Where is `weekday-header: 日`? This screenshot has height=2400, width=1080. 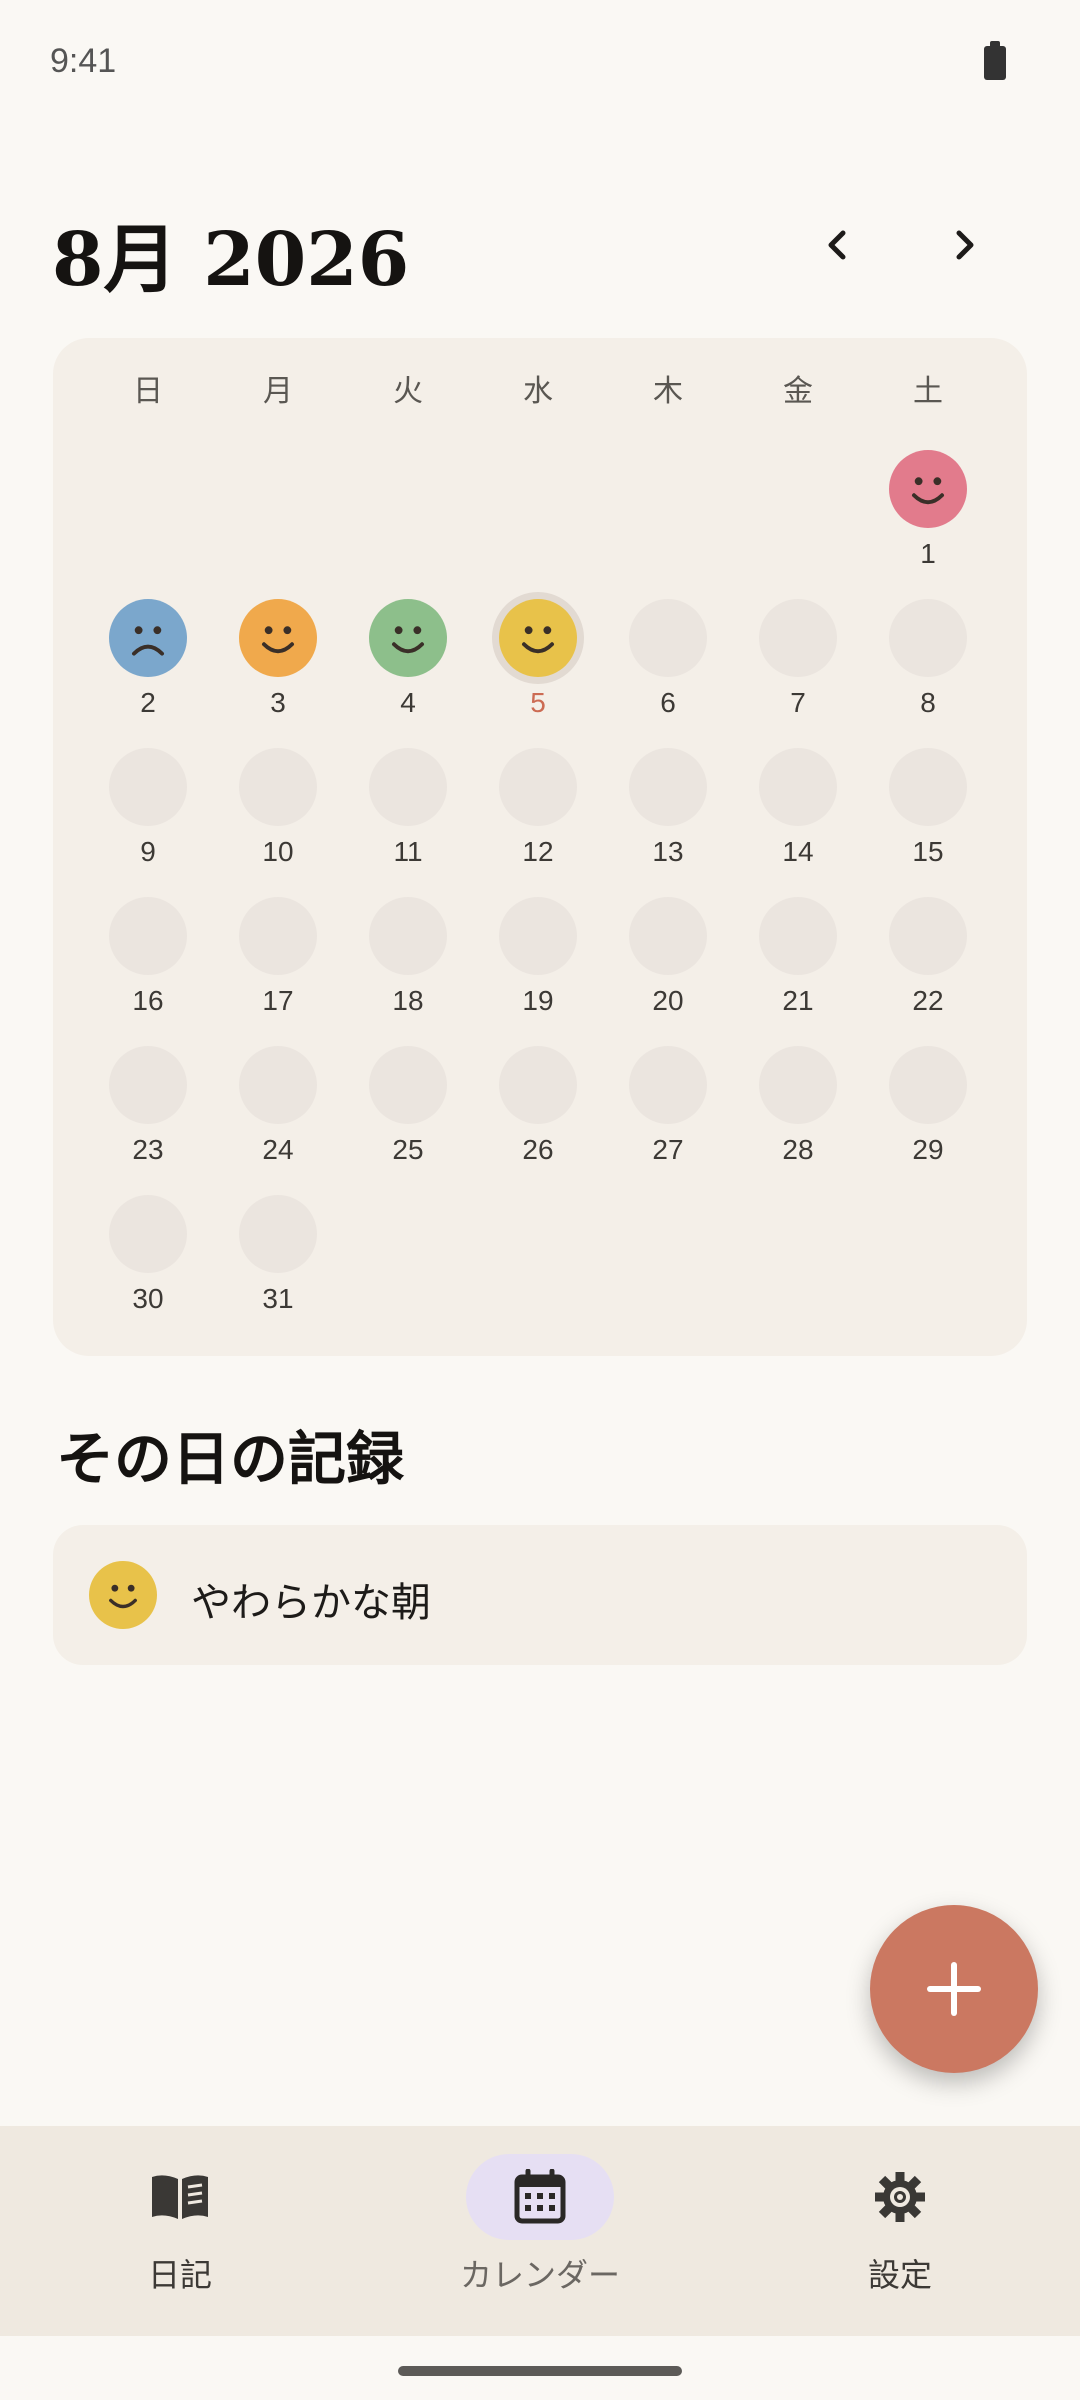 weekday-header: 日 is located at coordinates (148, 391).